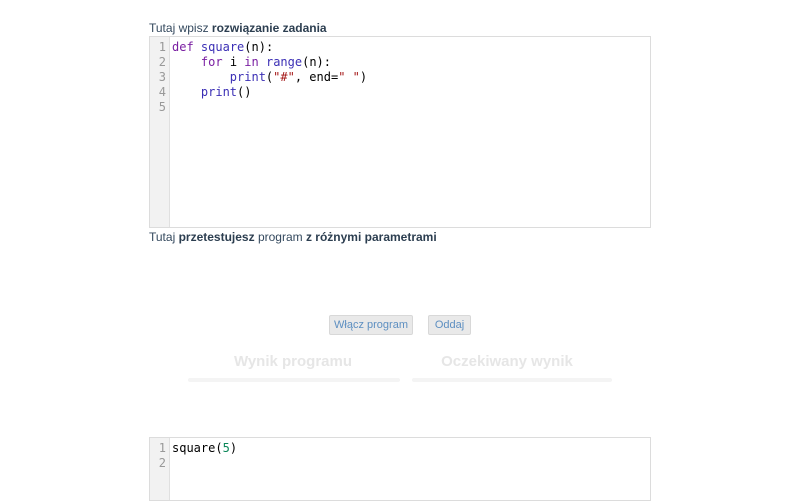 This screenshot has width=800, height=501. Describe the element at coordinates (409, 92) in the screenshot. I see `code-line-4: print()` at that location.